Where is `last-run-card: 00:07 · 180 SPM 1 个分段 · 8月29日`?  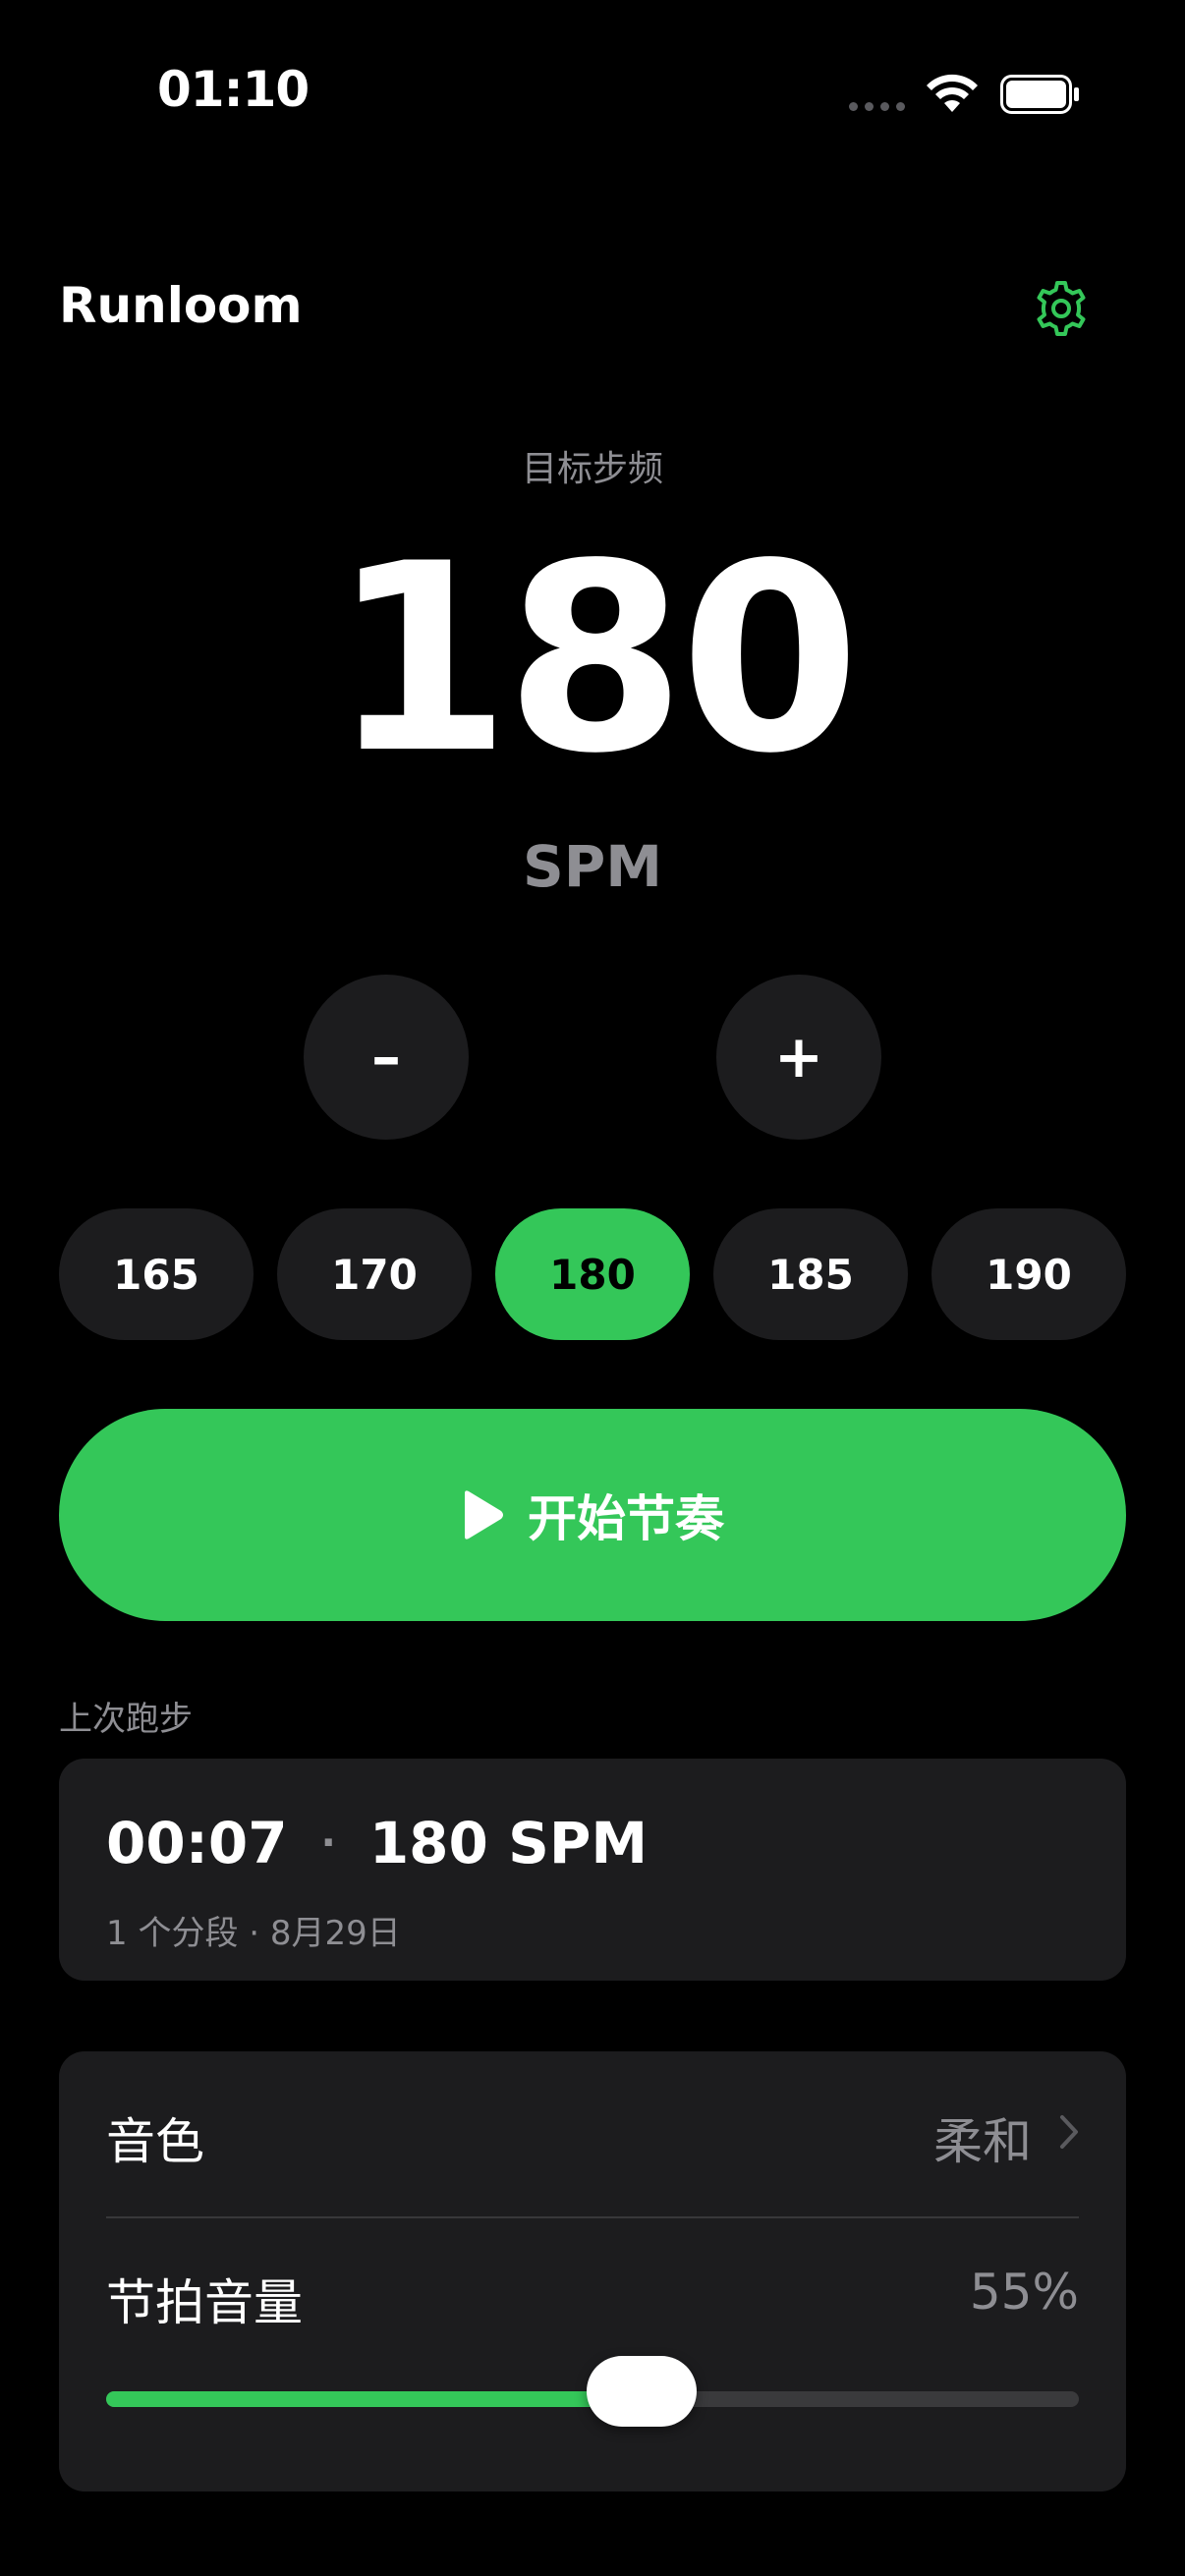 last-run-card: 00:07 · 180 SPM 1 个分段 · 8月29日 is located at coordinates (592, 1870).